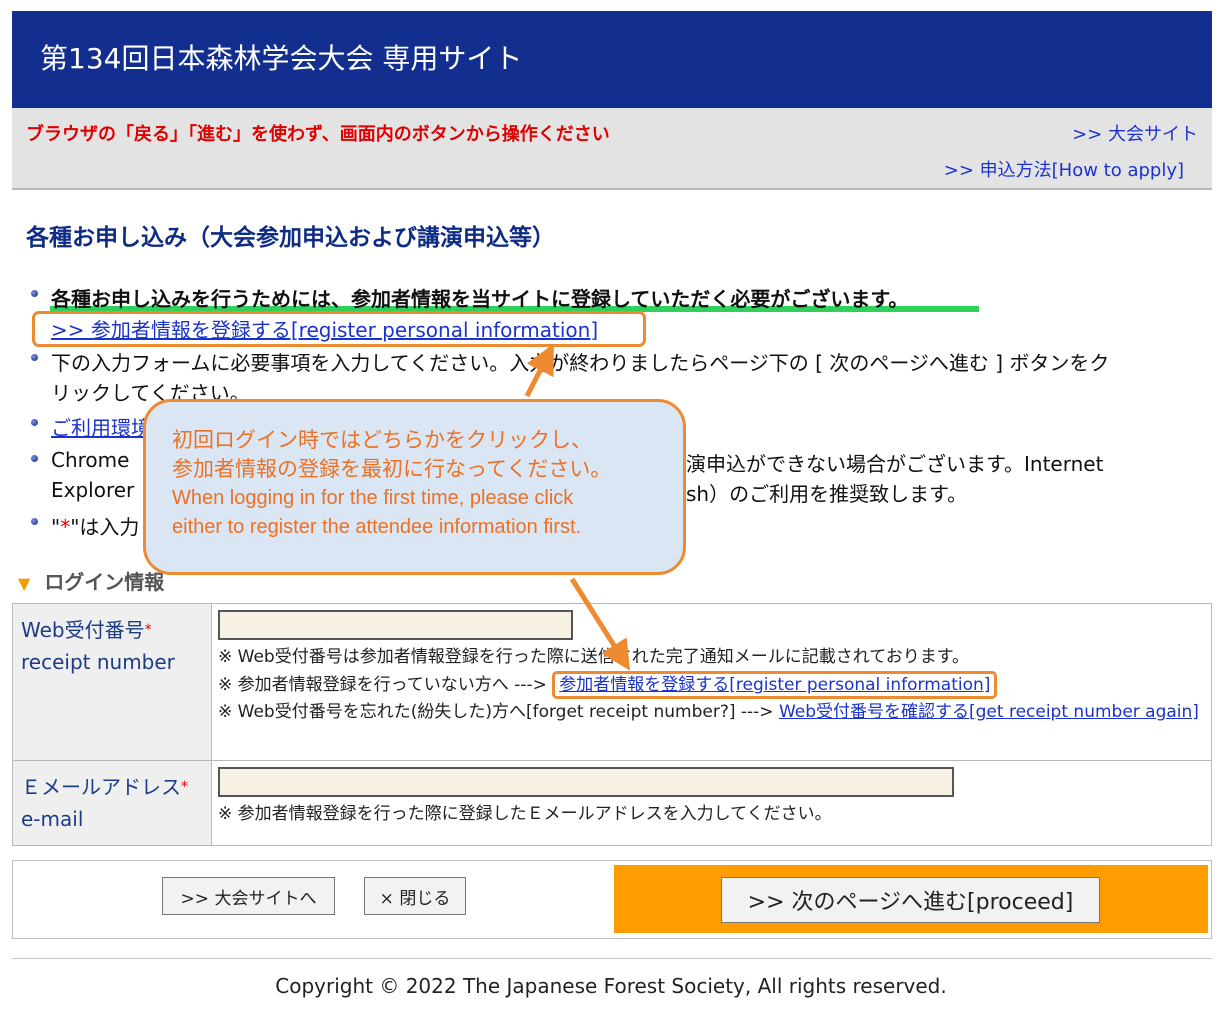  I want to click on footer-divider, so click(612, 958).